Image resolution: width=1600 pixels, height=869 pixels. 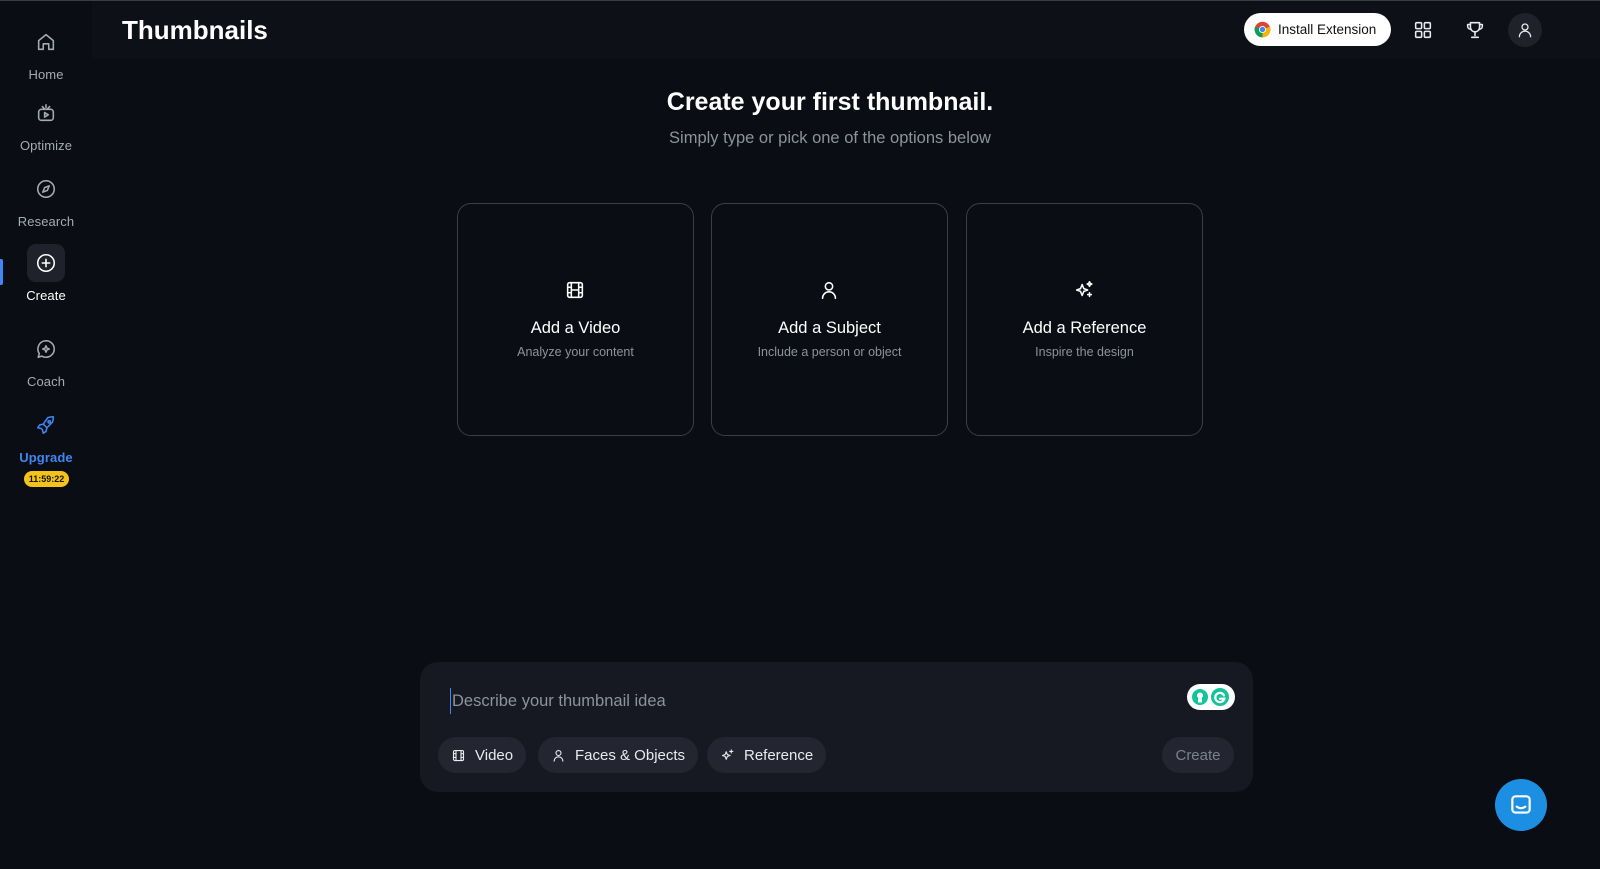 I want to click on trophy-icon, so click(x=1475, y=30).